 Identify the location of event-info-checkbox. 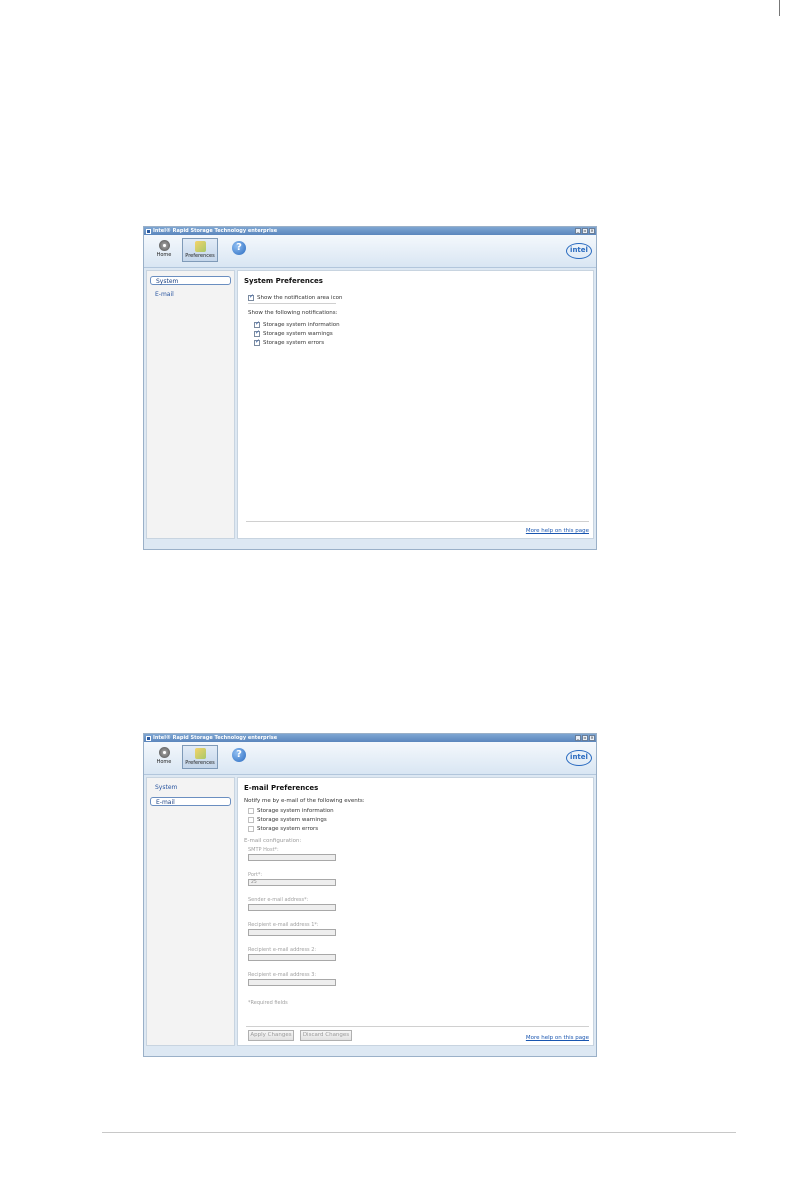
(251, 811).